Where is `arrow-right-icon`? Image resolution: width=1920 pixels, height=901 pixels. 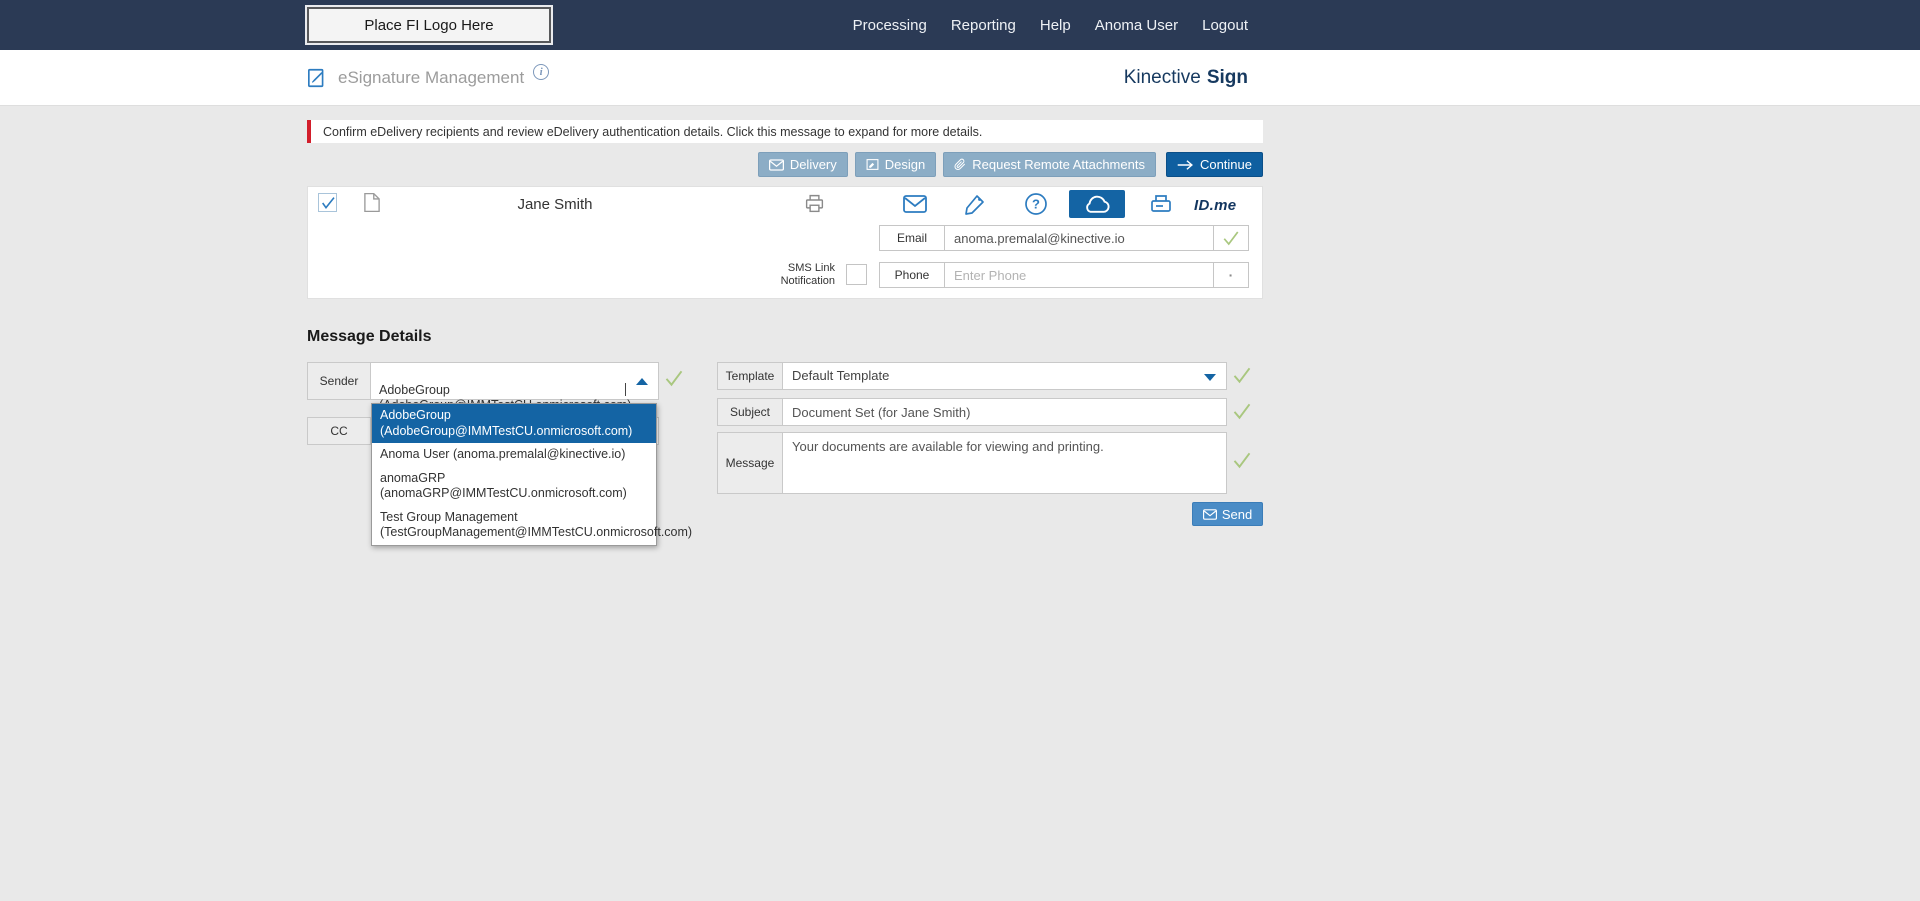
arrow-right-icon is located at coordinates (1185, 165).